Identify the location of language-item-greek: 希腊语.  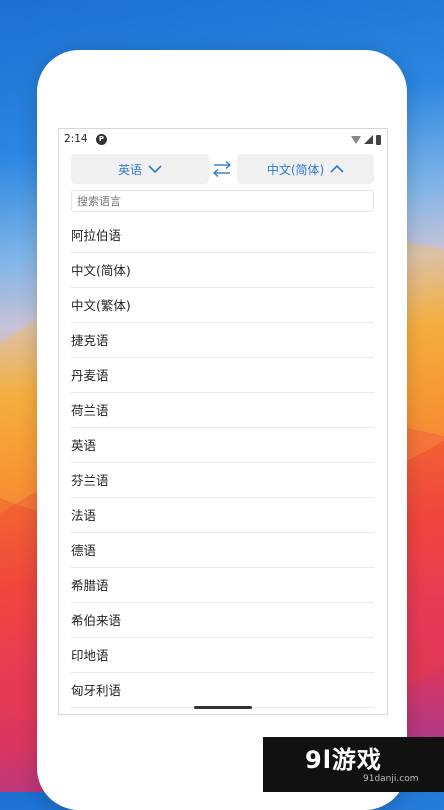
(222, 585).